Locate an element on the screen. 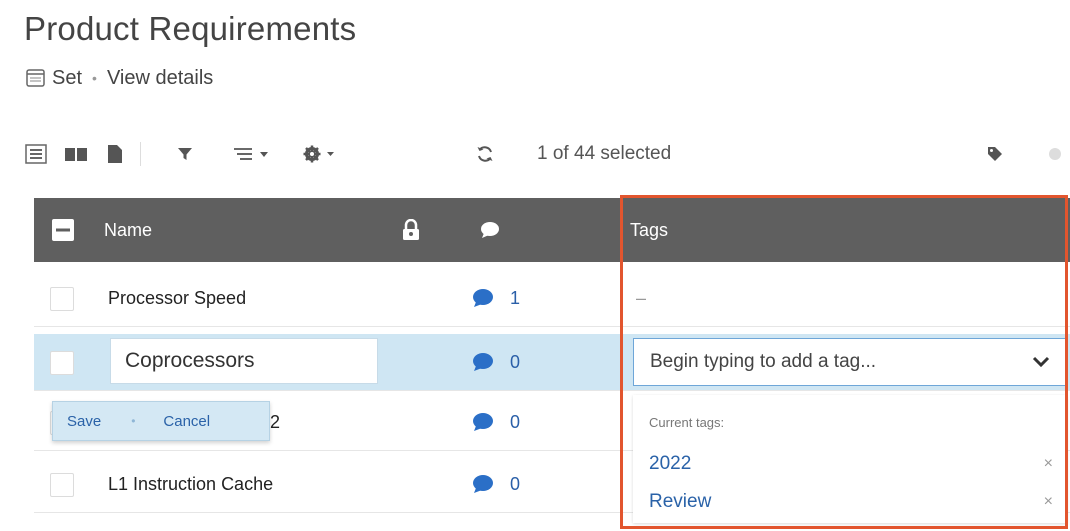 The width and height of the screenshot is (1070, 531). toolbar-divider is located at coordinates (140, 154).